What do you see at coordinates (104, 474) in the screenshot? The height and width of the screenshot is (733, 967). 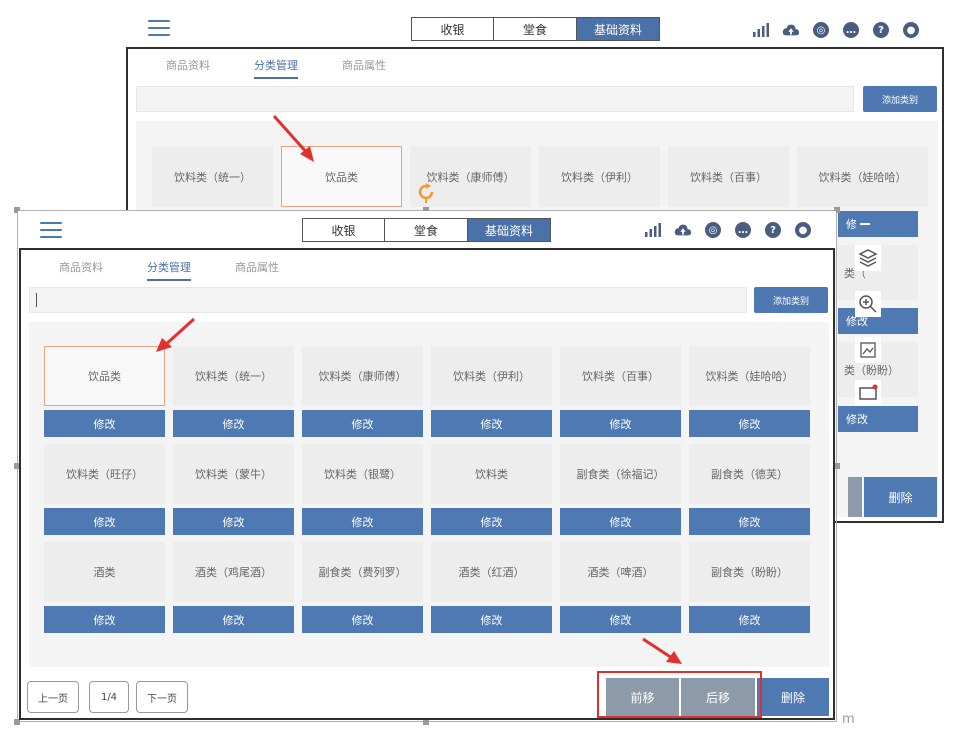 I see `category-cell: 饮料类（旺仔）` at bounding box center [104, 474].